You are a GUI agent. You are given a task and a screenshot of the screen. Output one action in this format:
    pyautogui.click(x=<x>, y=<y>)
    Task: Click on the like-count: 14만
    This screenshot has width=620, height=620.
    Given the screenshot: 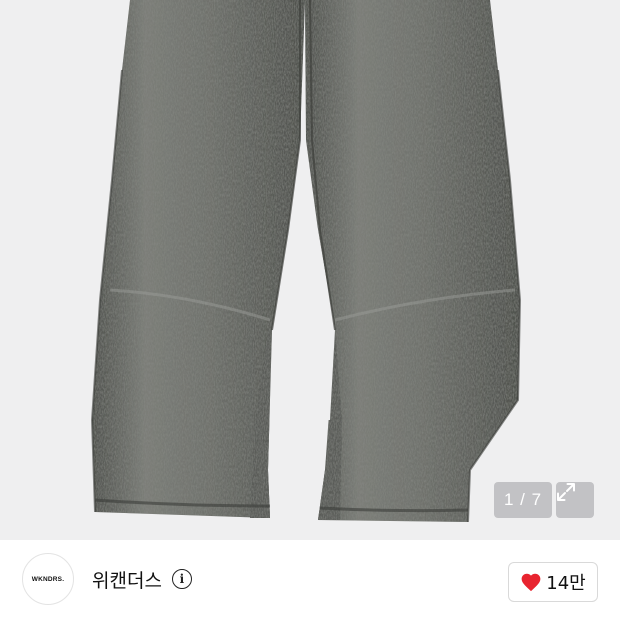 What is the action you would take?
    pyautogui.click(x=566, y=583)
    